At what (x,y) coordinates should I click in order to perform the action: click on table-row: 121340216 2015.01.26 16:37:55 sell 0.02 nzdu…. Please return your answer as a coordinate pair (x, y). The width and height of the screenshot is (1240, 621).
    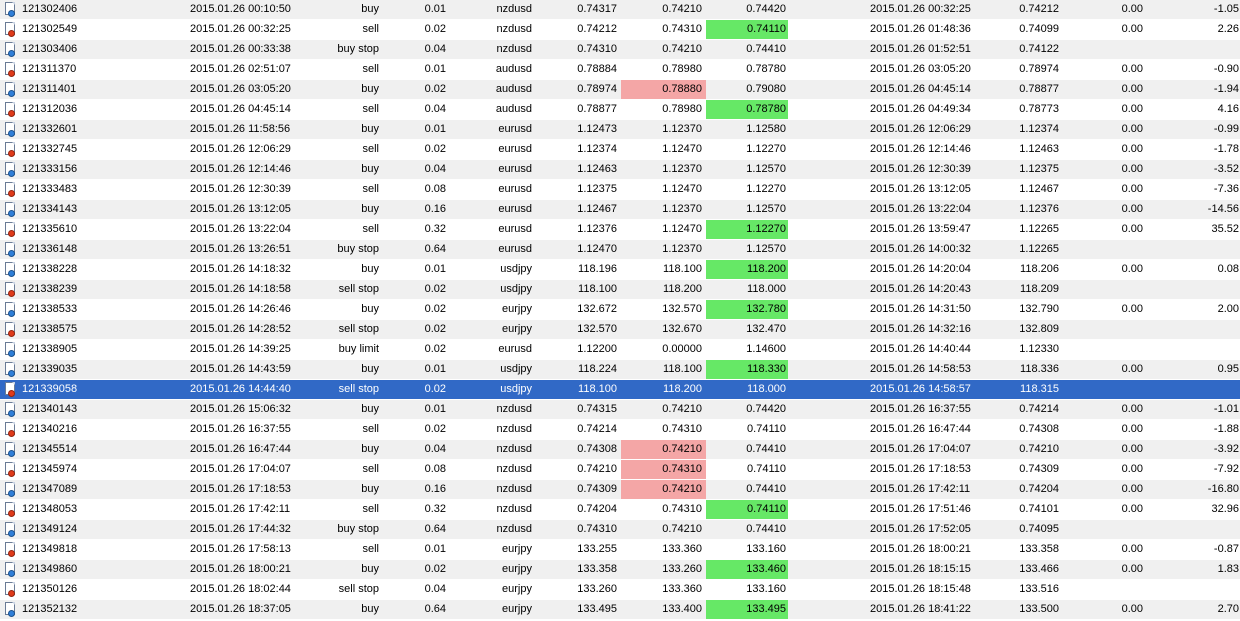
    Looking at the image, I should click on (620, 430).